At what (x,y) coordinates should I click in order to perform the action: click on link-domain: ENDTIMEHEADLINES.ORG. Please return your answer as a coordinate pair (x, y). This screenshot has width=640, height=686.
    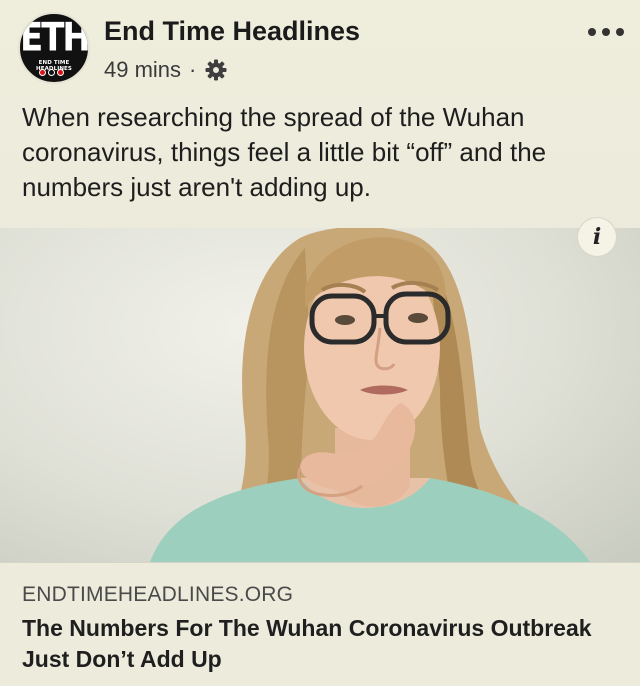
    Looking at the image, I should click on (158, 594).